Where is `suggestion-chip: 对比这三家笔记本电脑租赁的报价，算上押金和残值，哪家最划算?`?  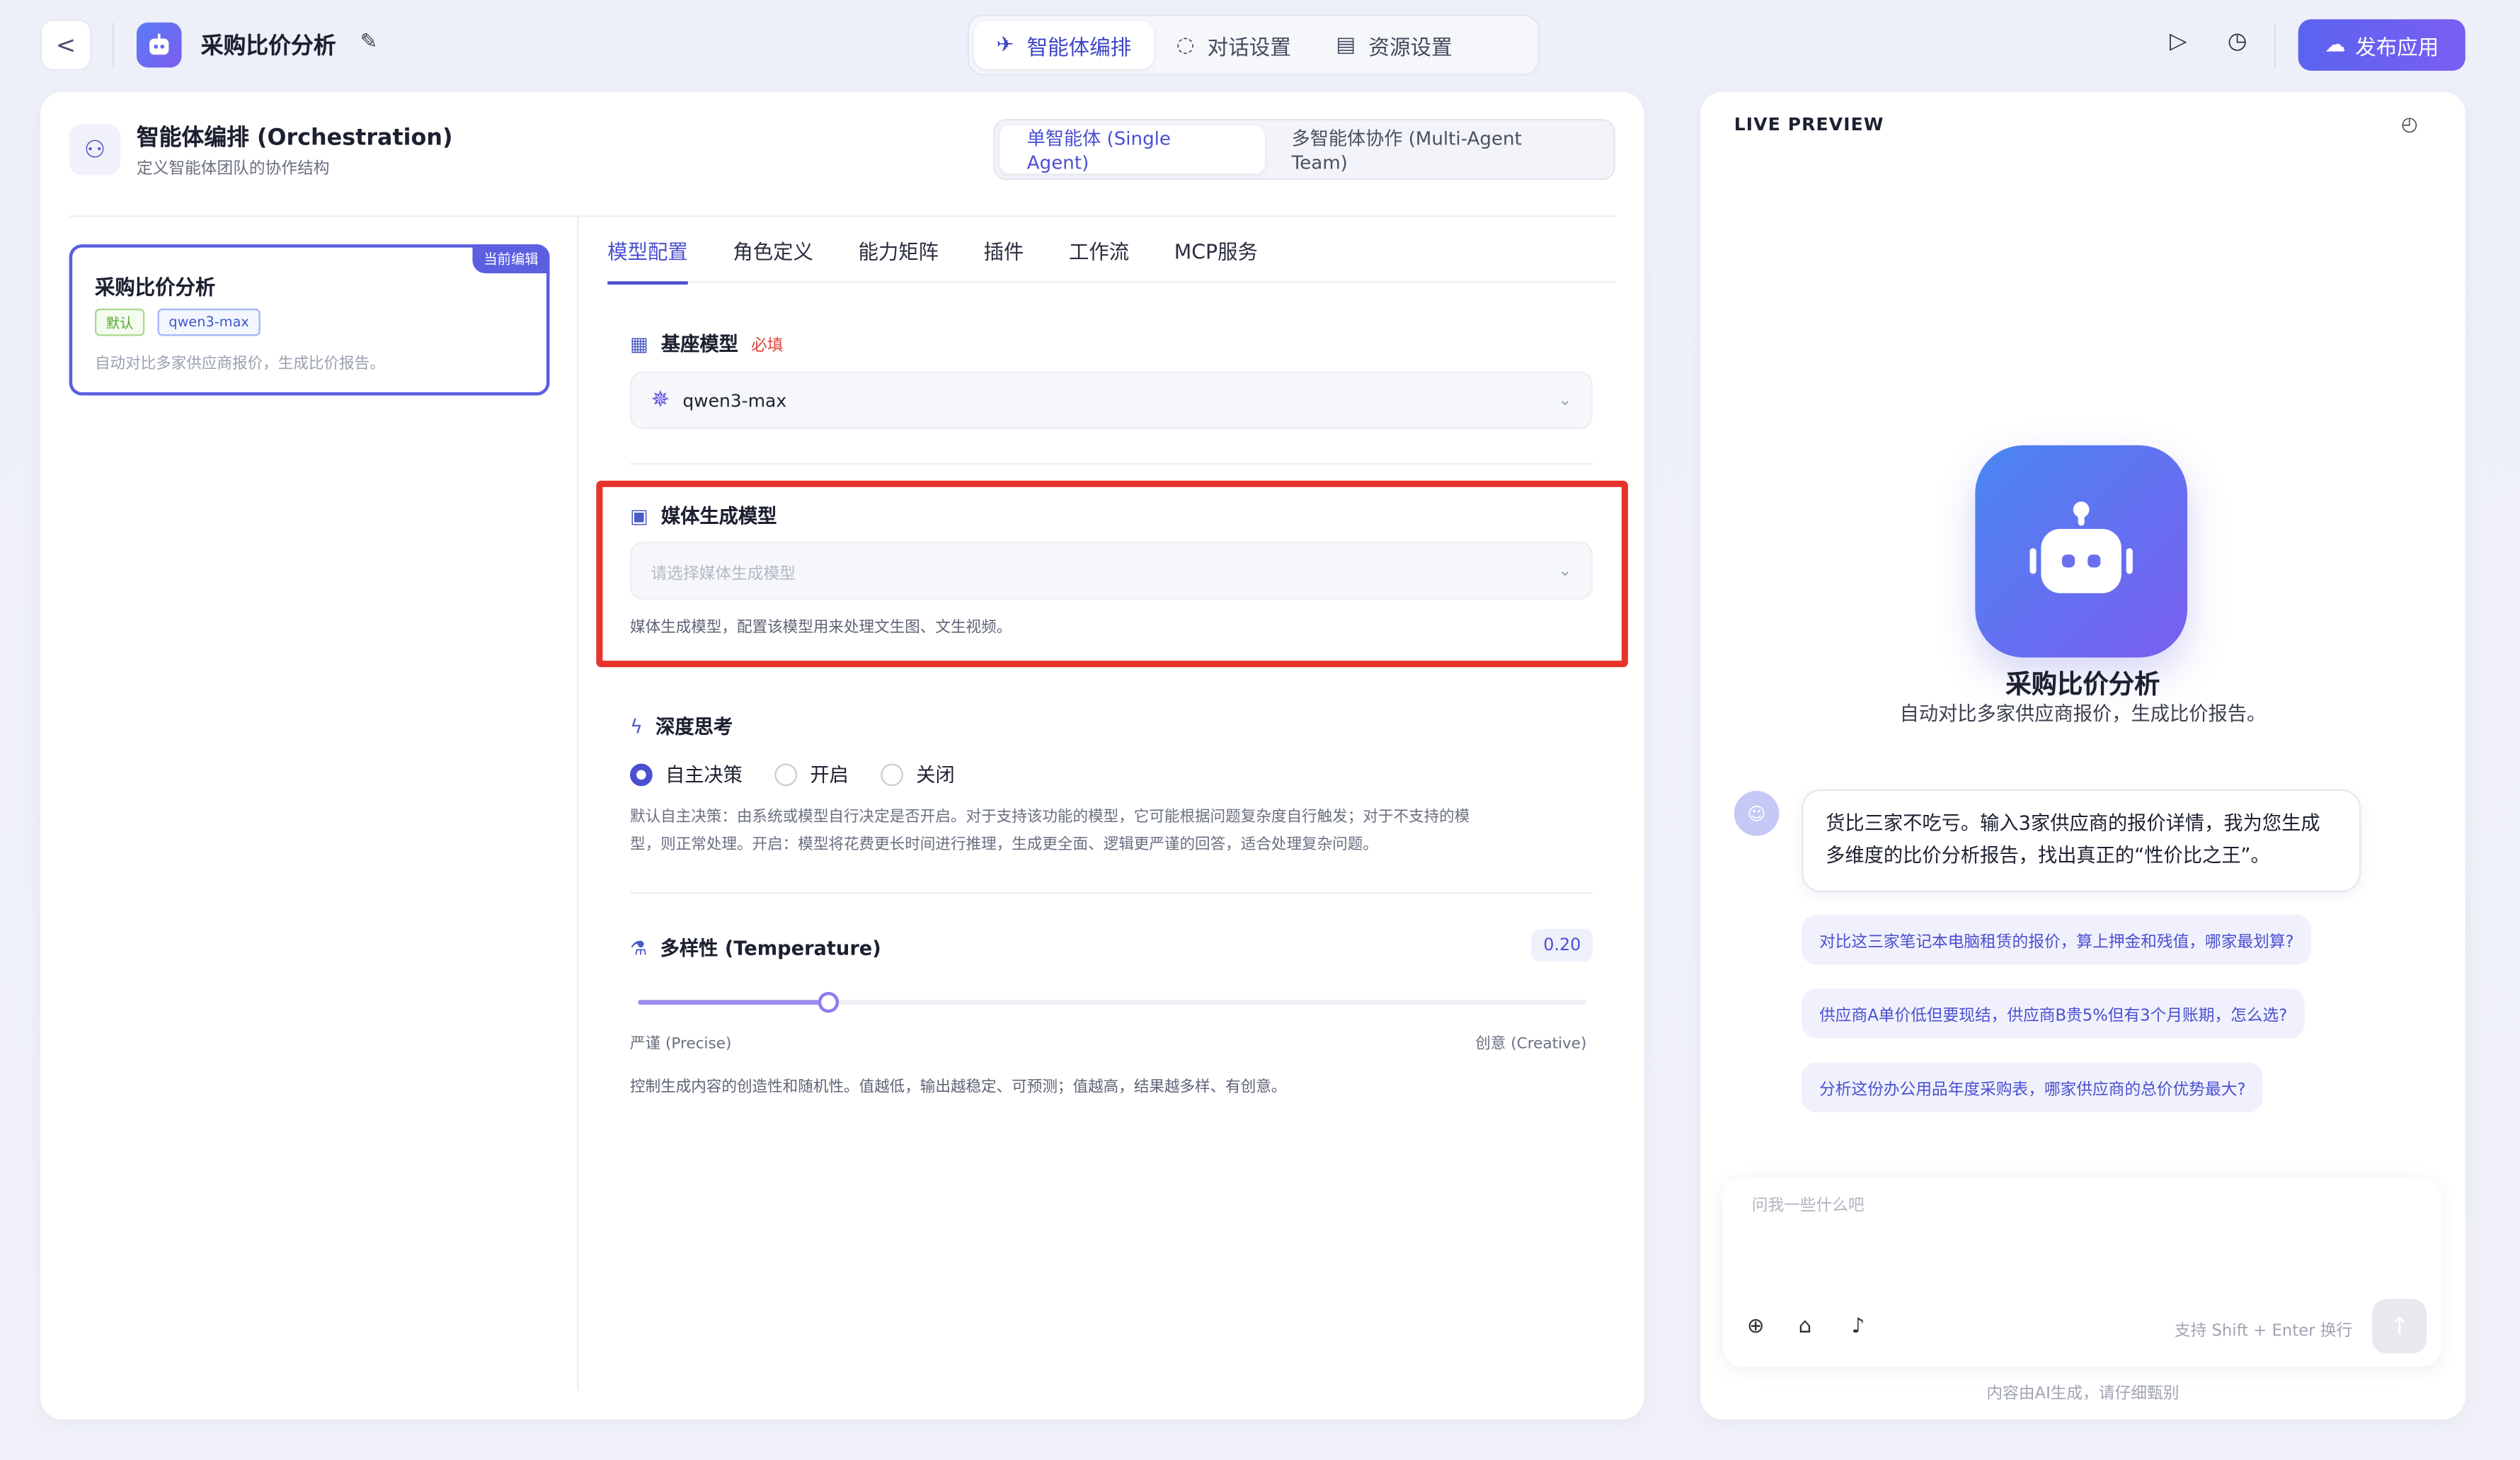
suggestion-chip: 对比这三家笔记本电脑租赁的报价，算上押金和残值，哪家最划算? is located at coordinates (2057, 939).